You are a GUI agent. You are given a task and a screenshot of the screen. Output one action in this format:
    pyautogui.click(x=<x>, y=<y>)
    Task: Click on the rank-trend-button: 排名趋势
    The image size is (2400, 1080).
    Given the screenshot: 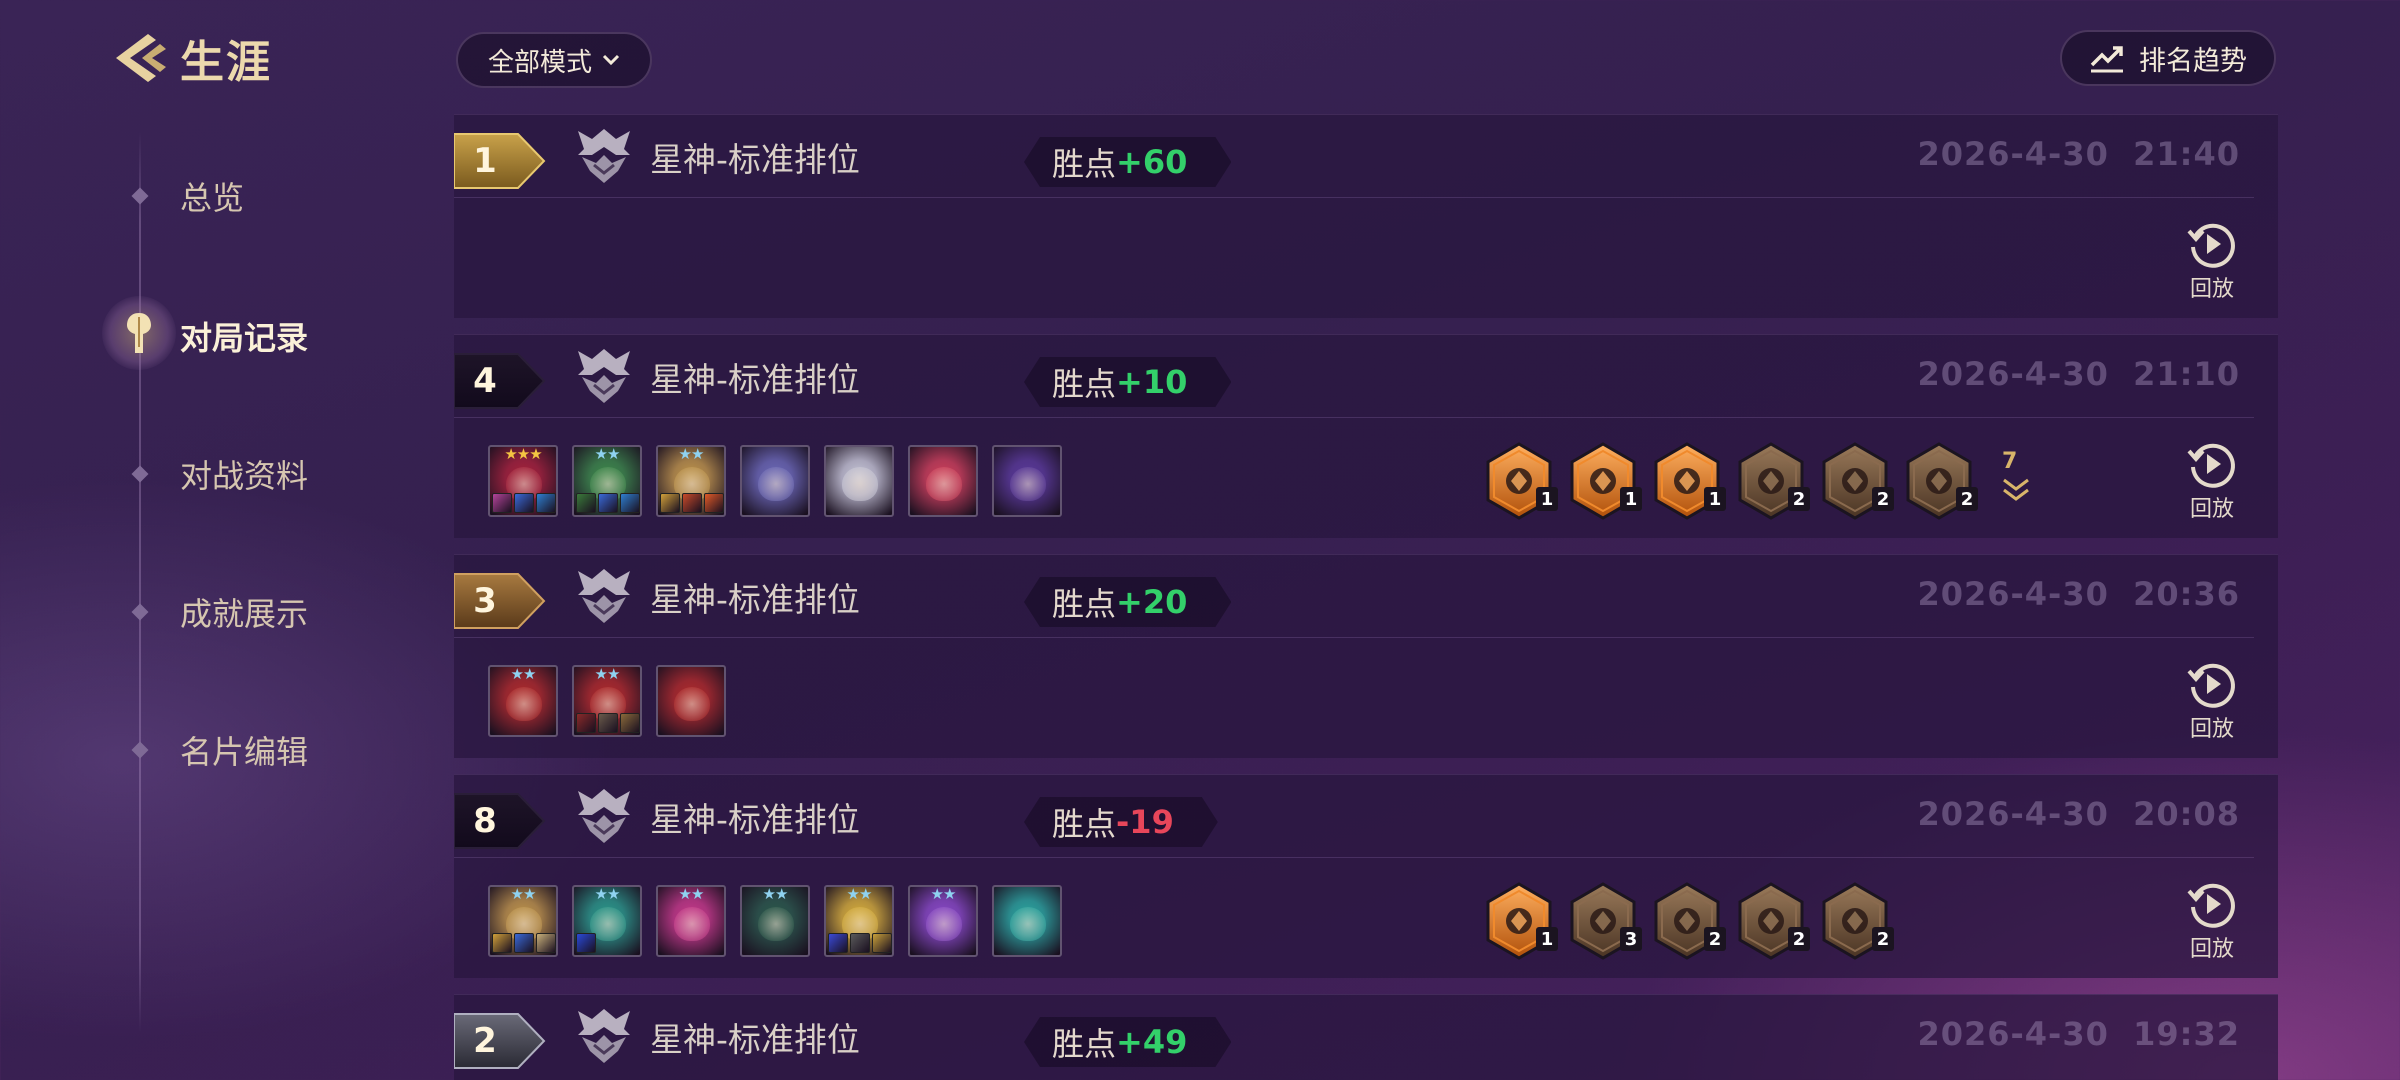 What is the action you would take?
    pyautogui.click(x=2168, y=58)
    